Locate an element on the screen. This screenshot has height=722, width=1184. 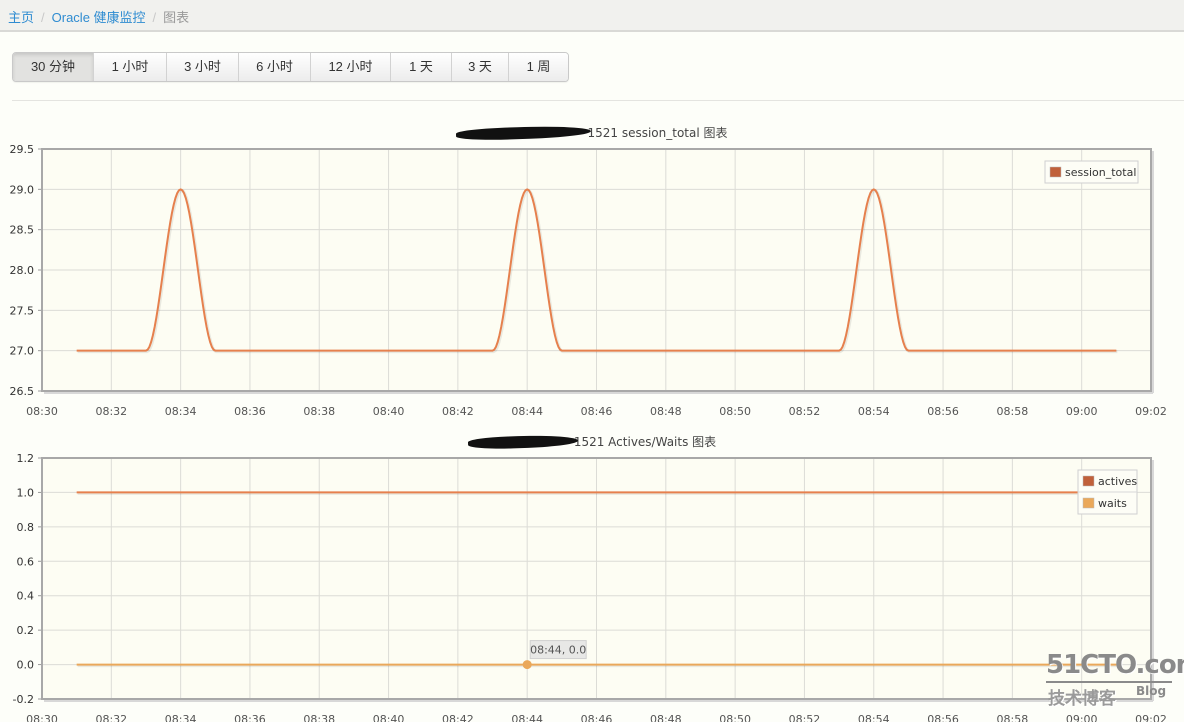
y-tick-label: 0.2 is located at coordinates (26, 630).